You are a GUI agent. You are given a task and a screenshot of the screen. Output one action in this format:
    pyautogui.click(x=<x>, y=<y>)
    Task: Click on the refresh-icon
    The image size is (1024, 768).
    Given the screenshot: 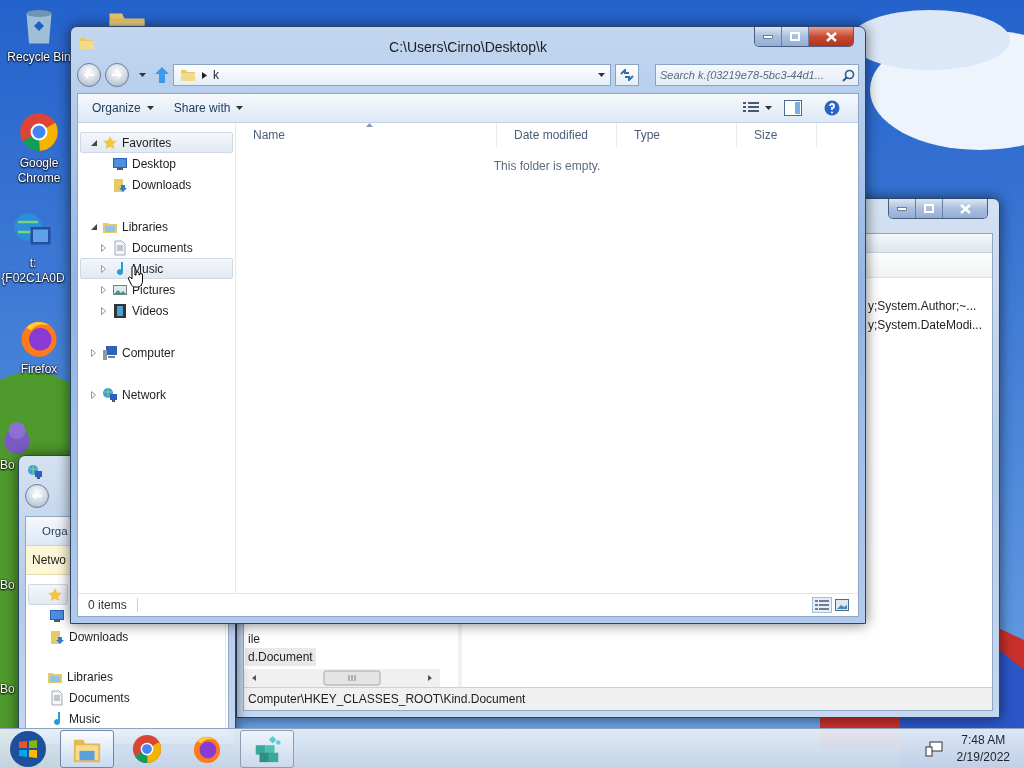 What is the action you would take?
    pyautogui.click(x=627, y=75)
    